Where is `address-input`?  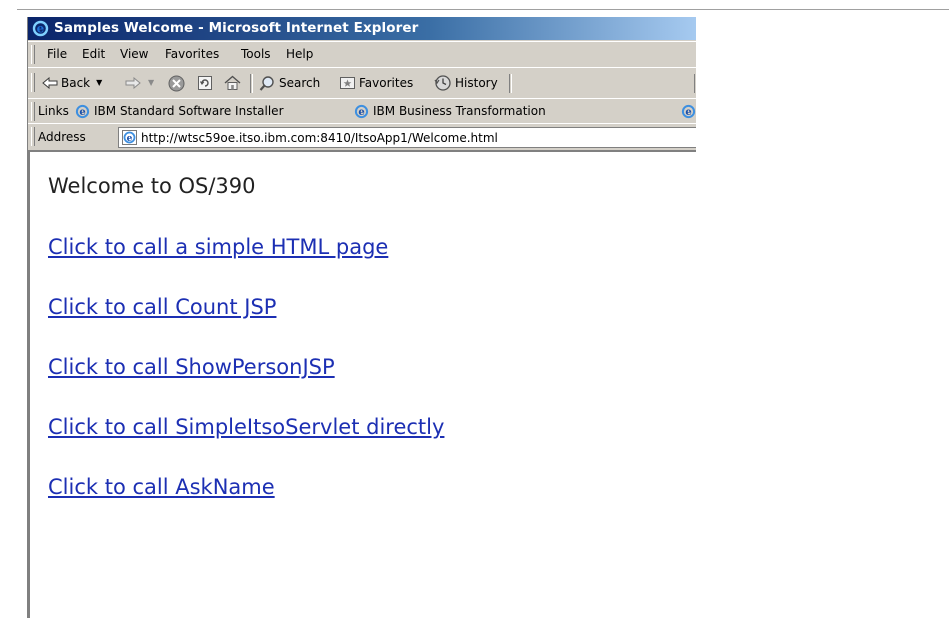 address-input is located at coordinates (411, 137).